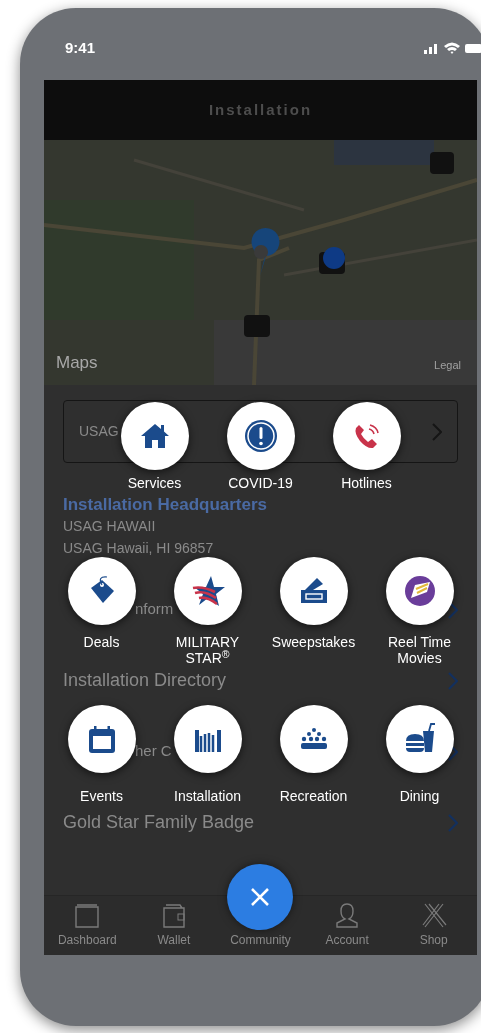  I want to click on tab-label: Community, so click(260, 940).